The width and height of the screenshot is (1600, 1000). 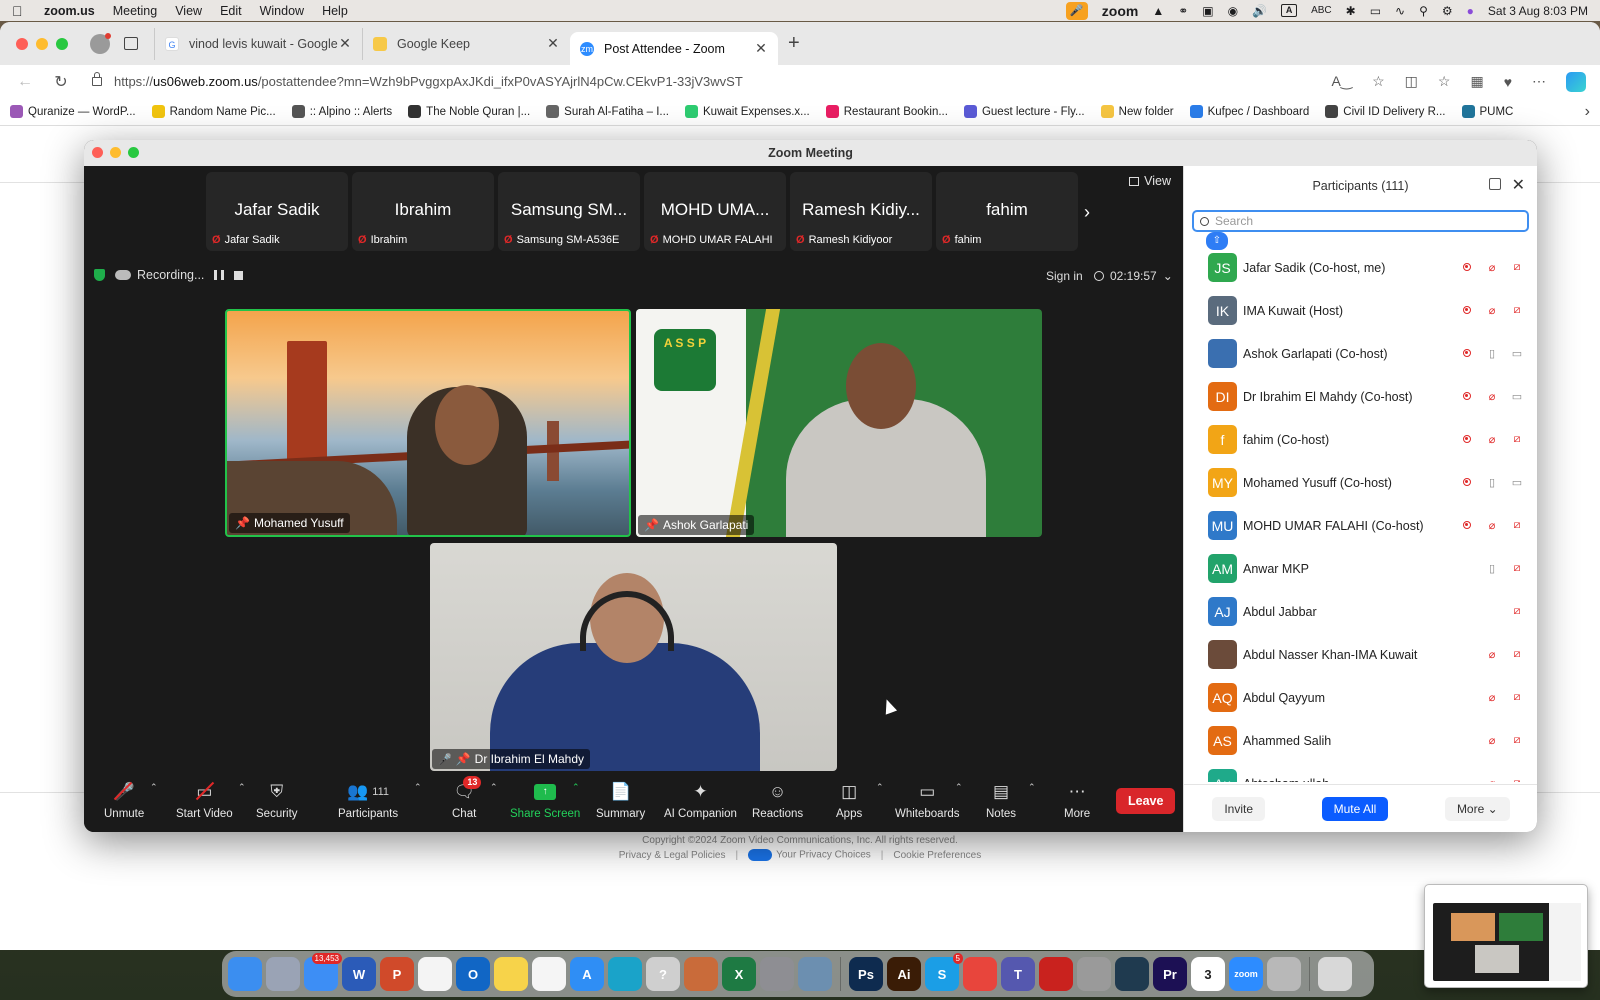 I want to click on bookmark-item: PUMC, so click(x=1487, y=111).